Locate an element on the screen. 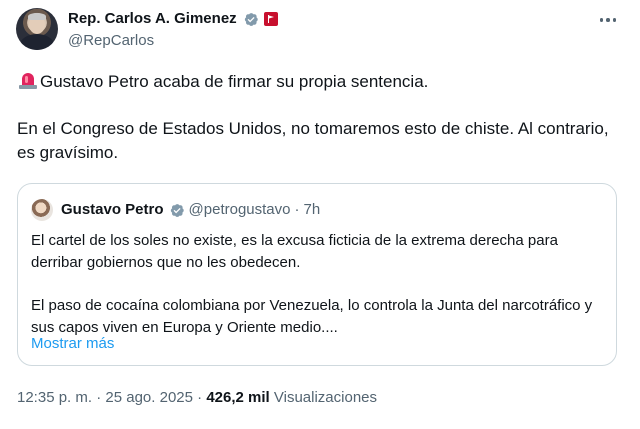 This screenshot has width=640, height=429. author-name-row: Rep. Carlos A. Gimenez is located at coordinates (173, 19).